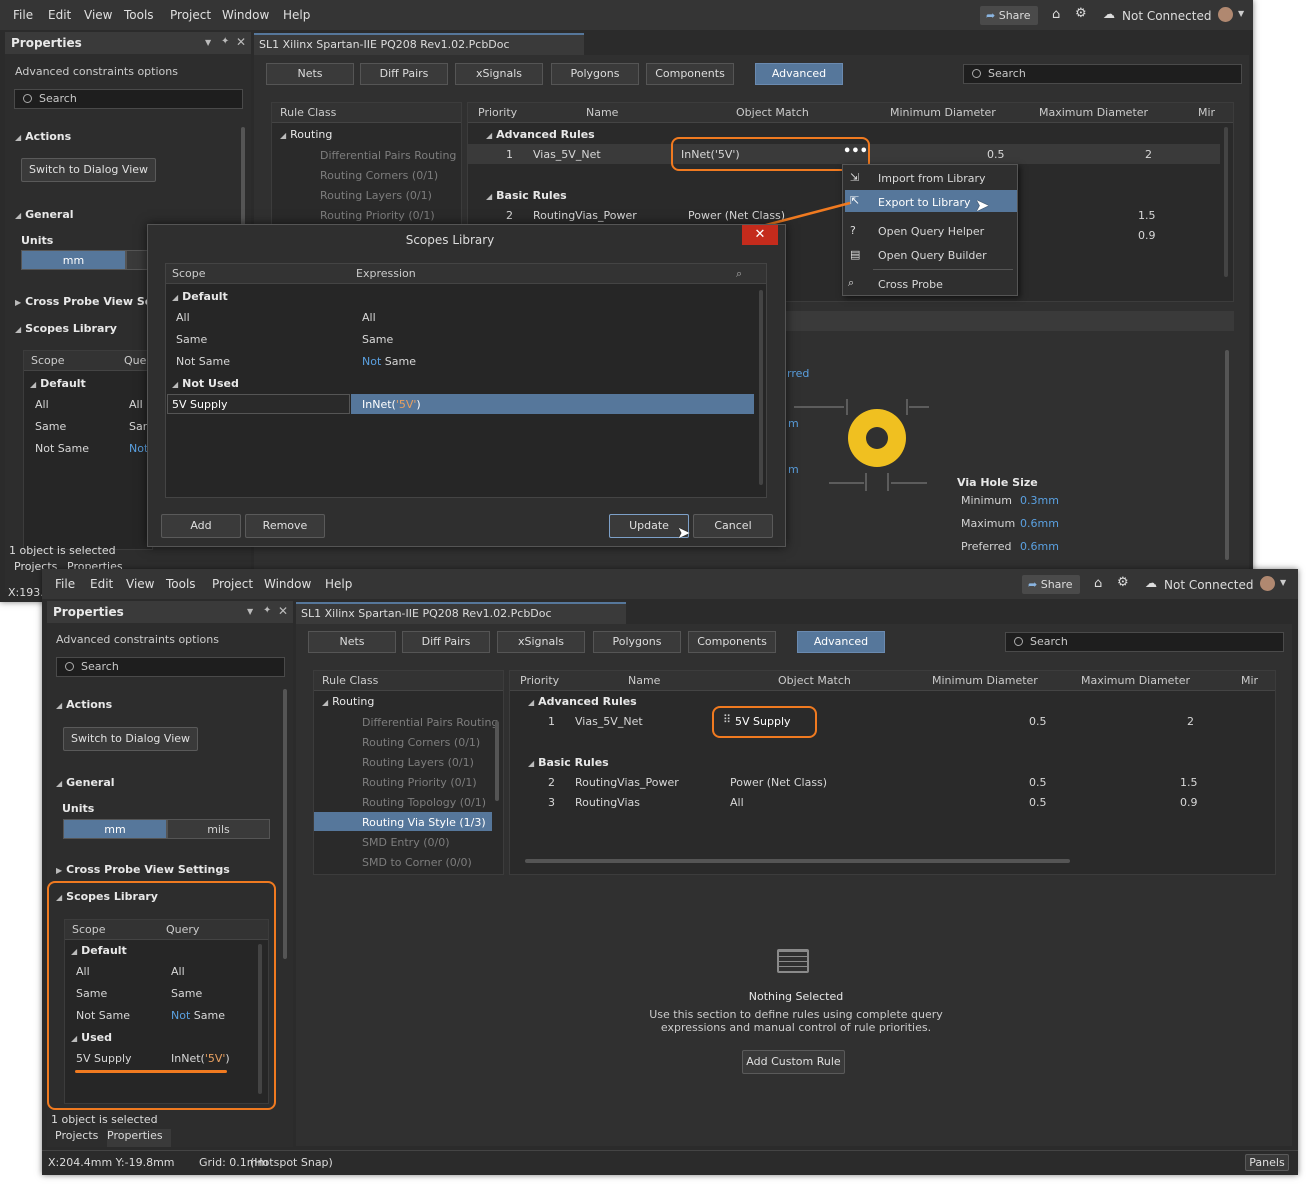 The height and width of the screenshot is (1184, 1306). I want to click on tree-scrollbar, so click(497, 761).